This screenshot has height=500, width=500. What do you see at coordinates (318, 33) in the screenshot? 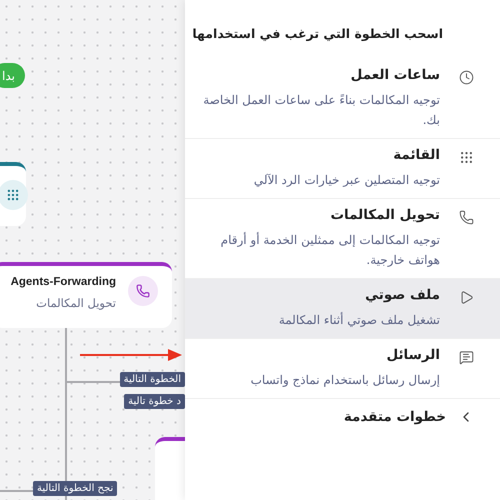
I see `panel-title: اسحب الخطوة التي ترغب في استخدامها` at bounding box center [318, 33].